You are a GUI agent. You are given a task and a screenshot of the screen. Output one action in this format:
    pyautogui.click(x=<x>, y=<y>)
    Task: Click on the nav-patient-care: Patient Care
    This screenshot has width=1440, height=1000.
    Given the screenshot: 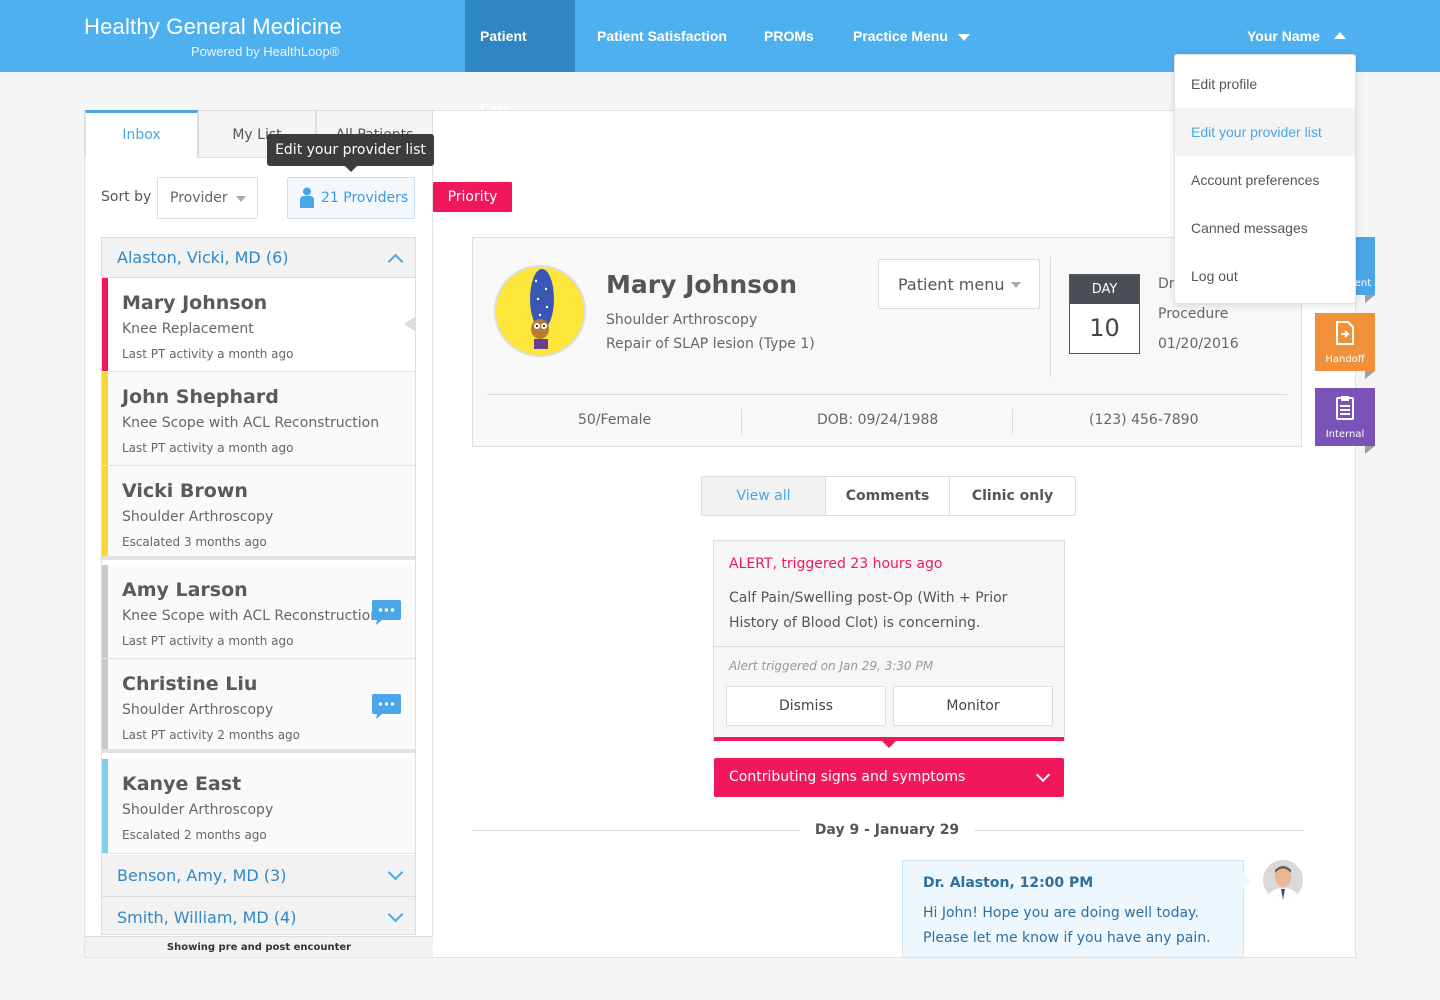 What is the action you would take?
    pyautogui.click(x=520, y=58)
    